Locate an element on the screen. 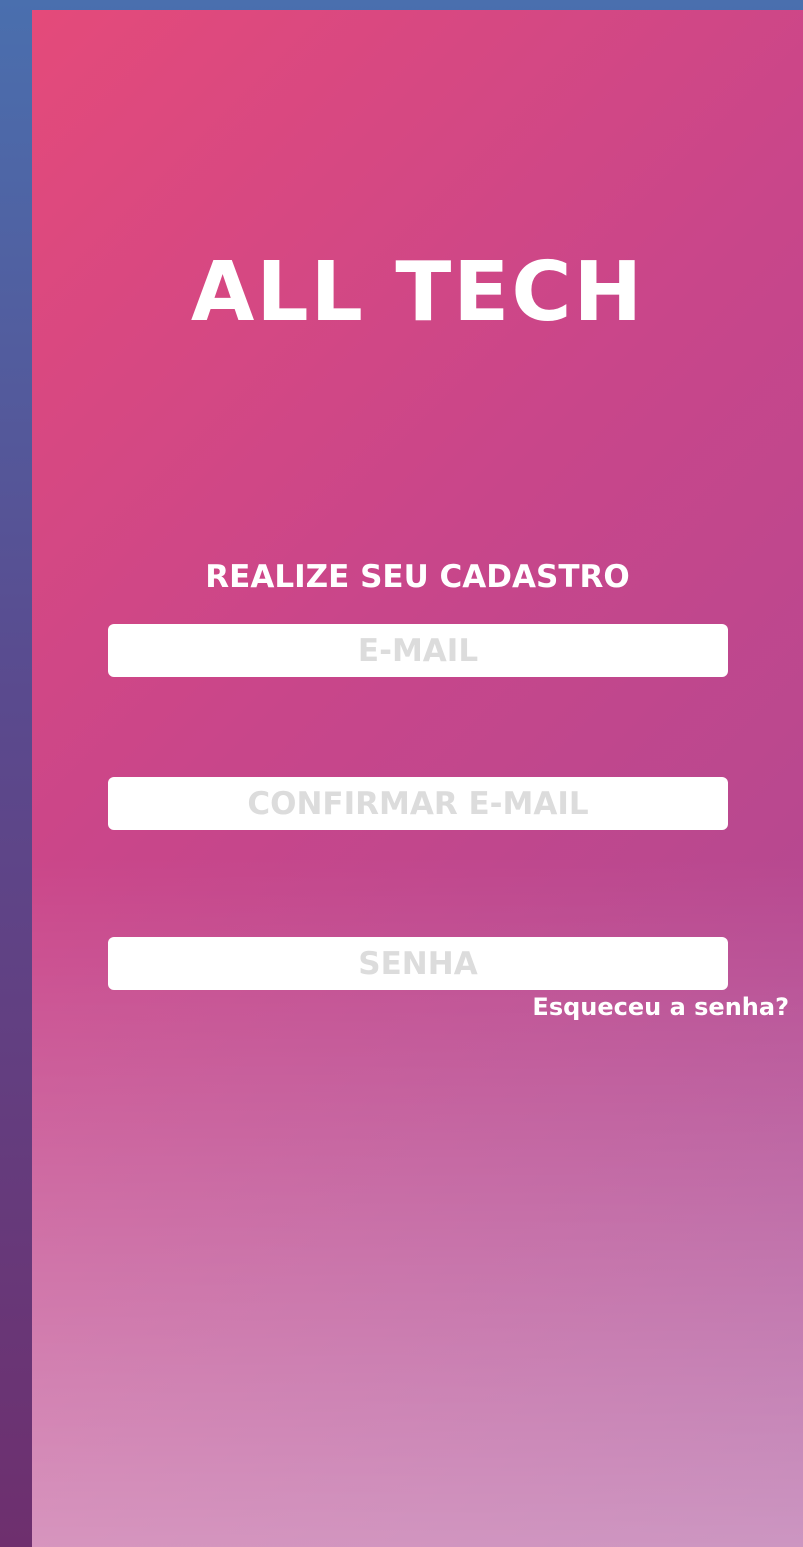  signup-heading: REALIZE SEU CADASTRO is located at coordinates (417, 577).